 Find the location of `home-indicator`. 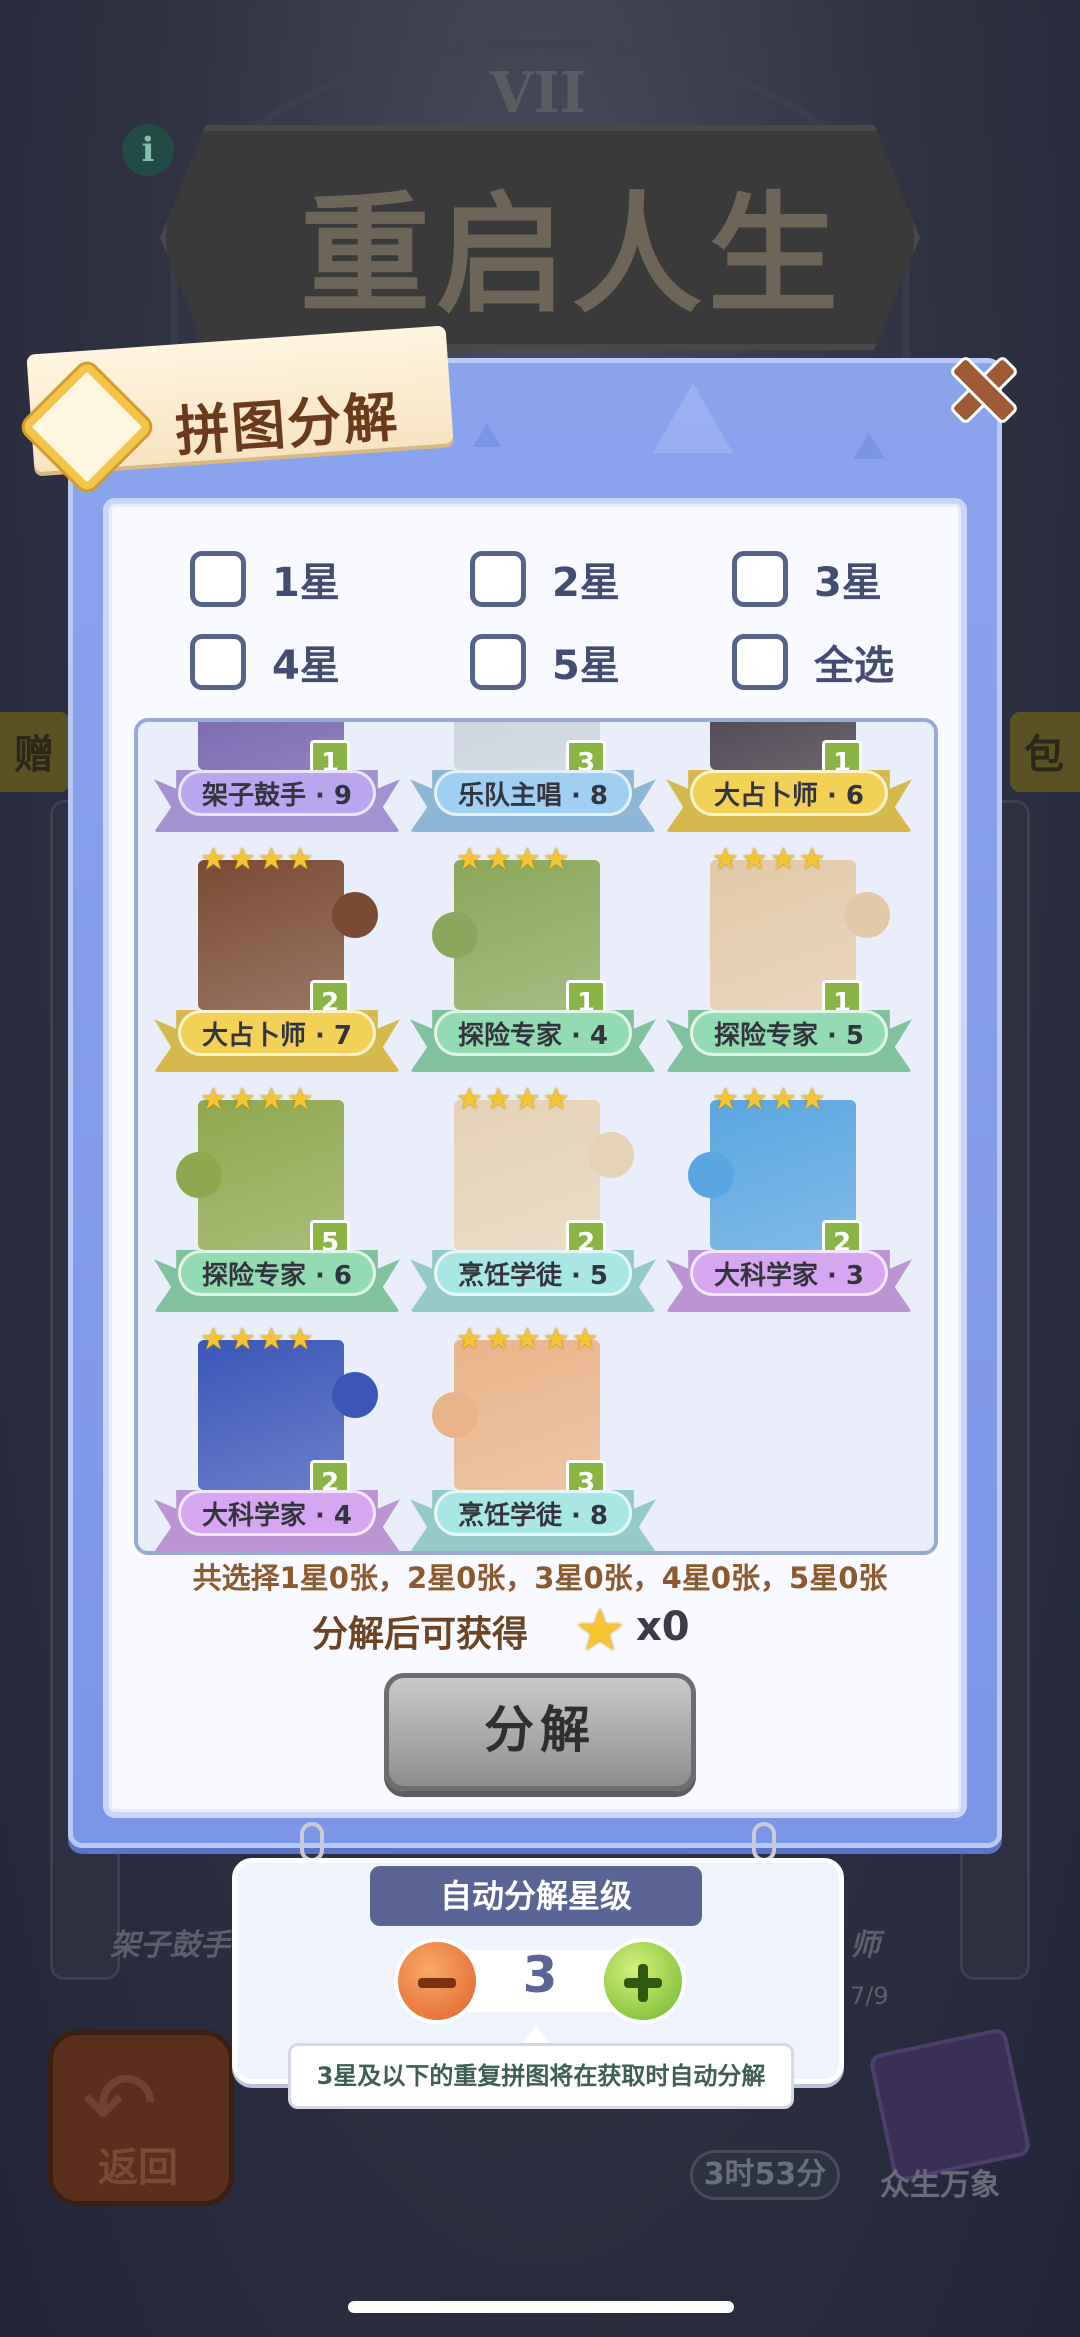

home-indicator is located at coordinates (541, 2307).